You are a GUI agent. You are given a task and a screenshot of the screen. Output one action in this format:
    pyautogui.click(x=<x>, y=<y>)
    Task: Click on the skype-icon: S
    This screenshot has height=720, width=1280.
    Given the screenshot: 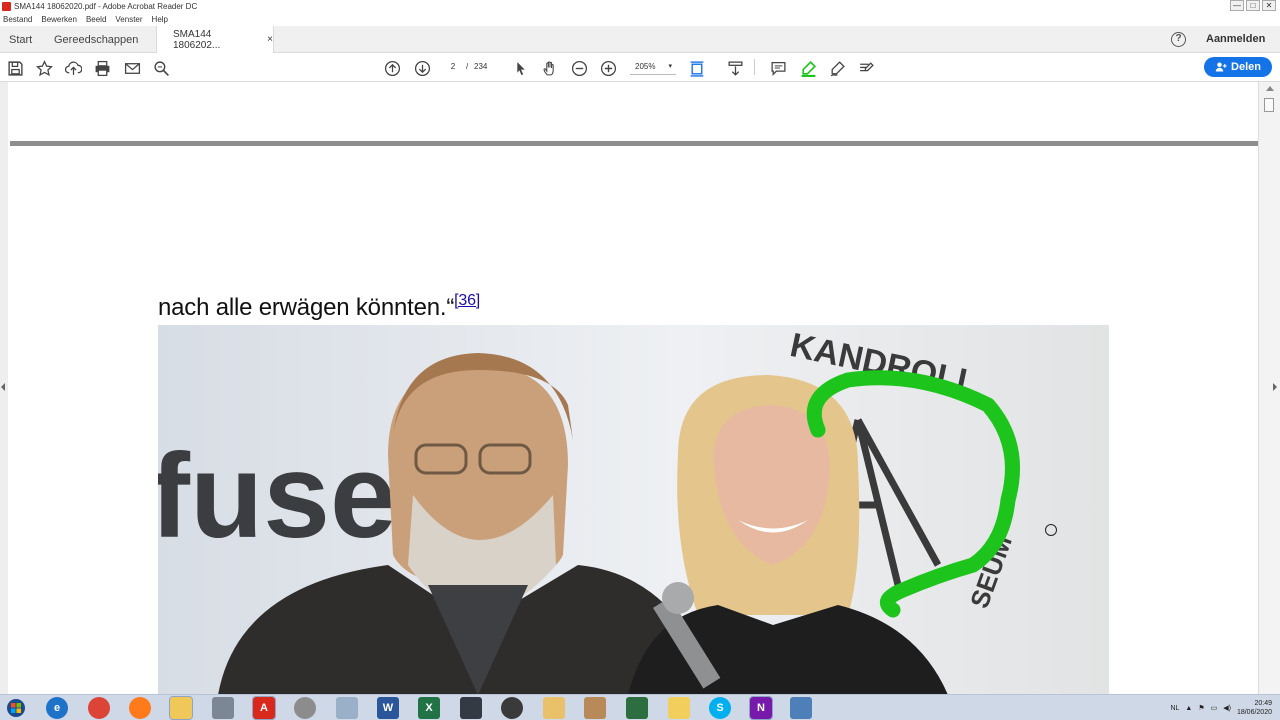 What is the action you would take?
    pyautogui.click(x=720, y=708)
    